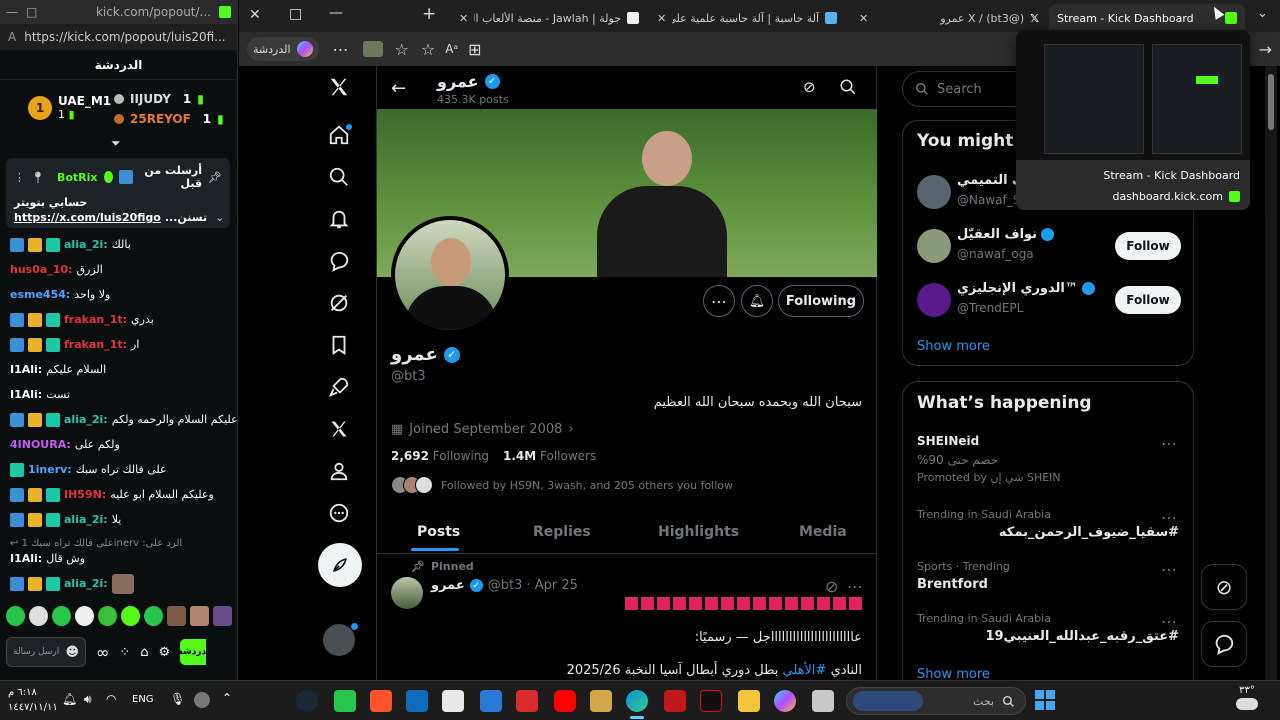 The width and height of the screenshot is (1280, 720). I want to click on tab-x-profile: ✕ X / (bt3@) عمرو 𝕏, so click(949, 18).